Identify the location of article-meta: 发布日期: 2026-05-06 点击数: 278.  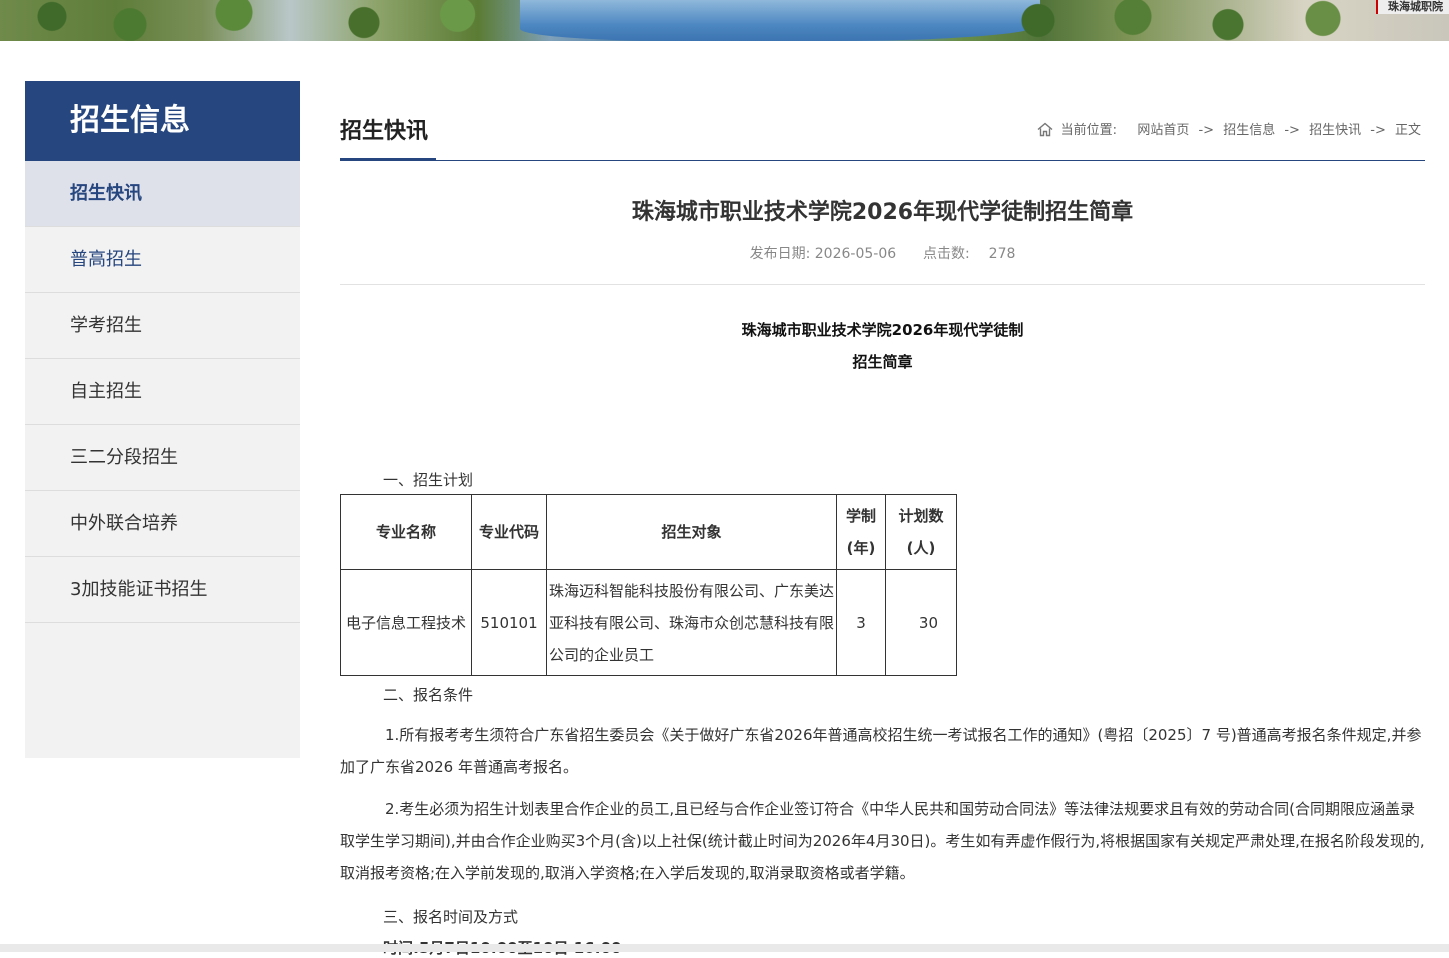
(882, 253).